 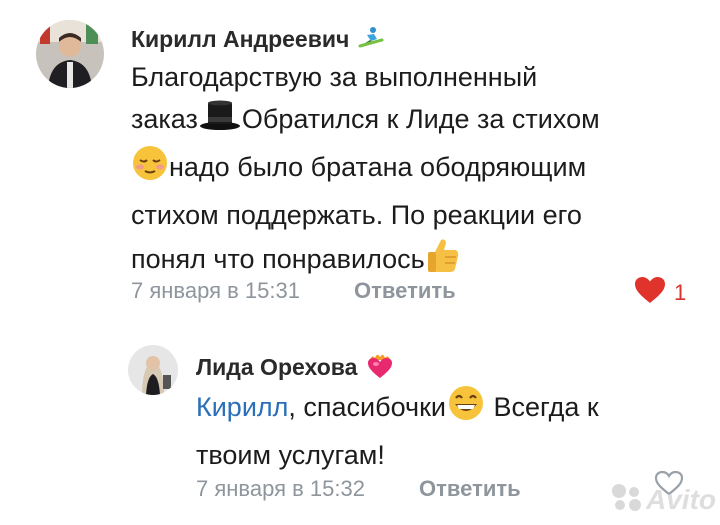 I want to click on reply-timestamp: 7 января в 15:32, so click(x=280, y=488).